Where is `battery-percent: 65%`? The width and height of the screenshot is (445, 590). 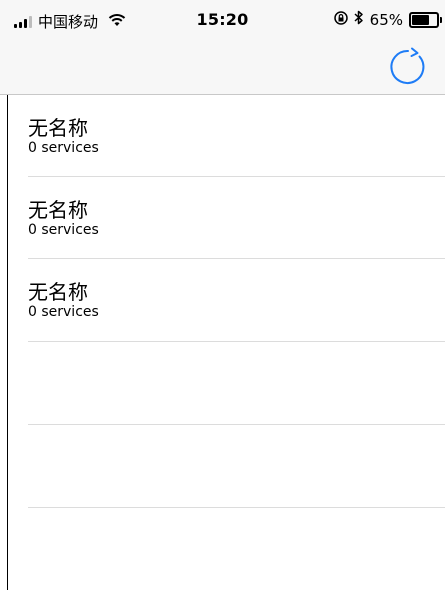
battery-percent: 65% is located at coordinates (386, 19).